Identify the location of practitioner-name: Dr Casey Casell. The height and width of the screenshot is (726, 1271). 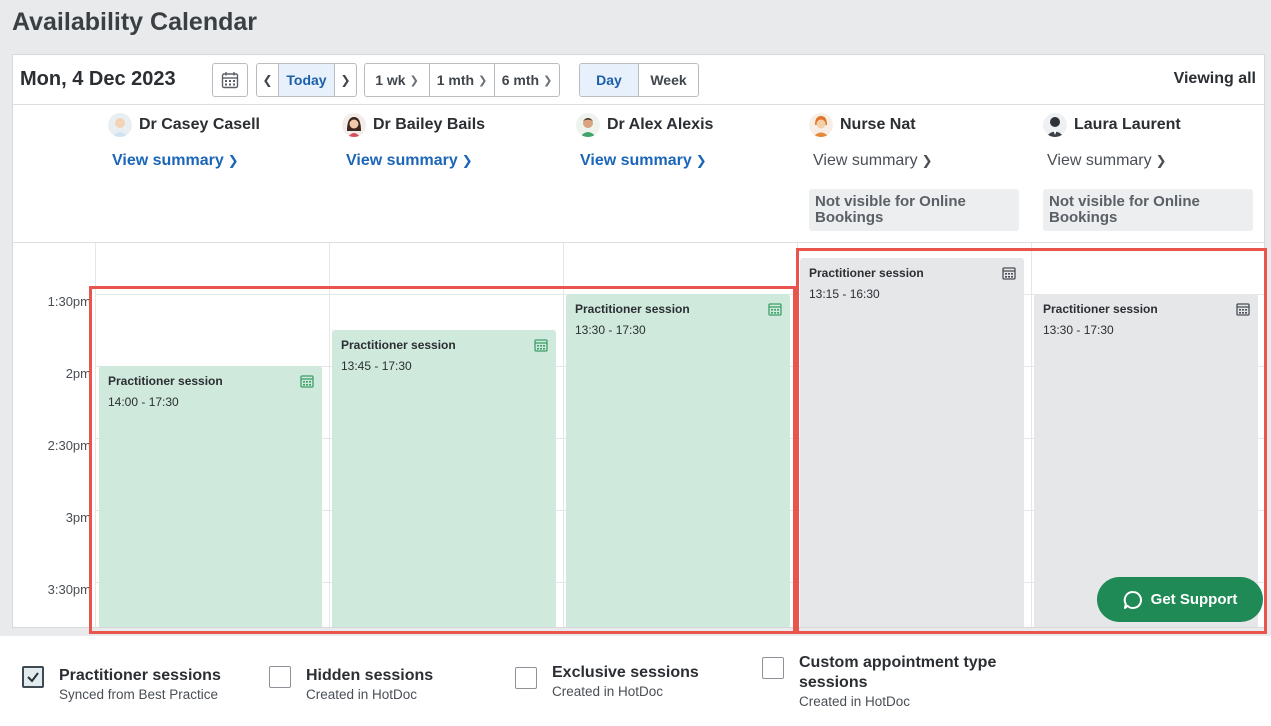
(199, 124).